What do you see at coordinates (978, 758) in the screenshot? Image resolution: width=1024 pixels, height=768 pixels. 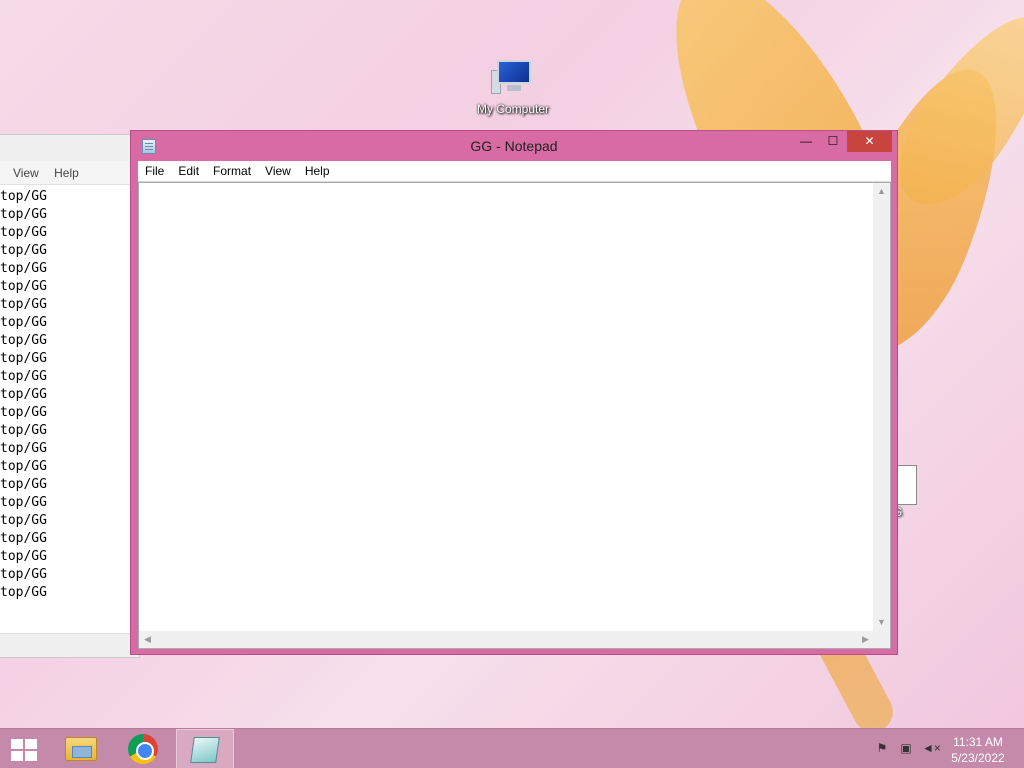 I see `clock-date: 5/23/2022` at bounding box center [978, 758].